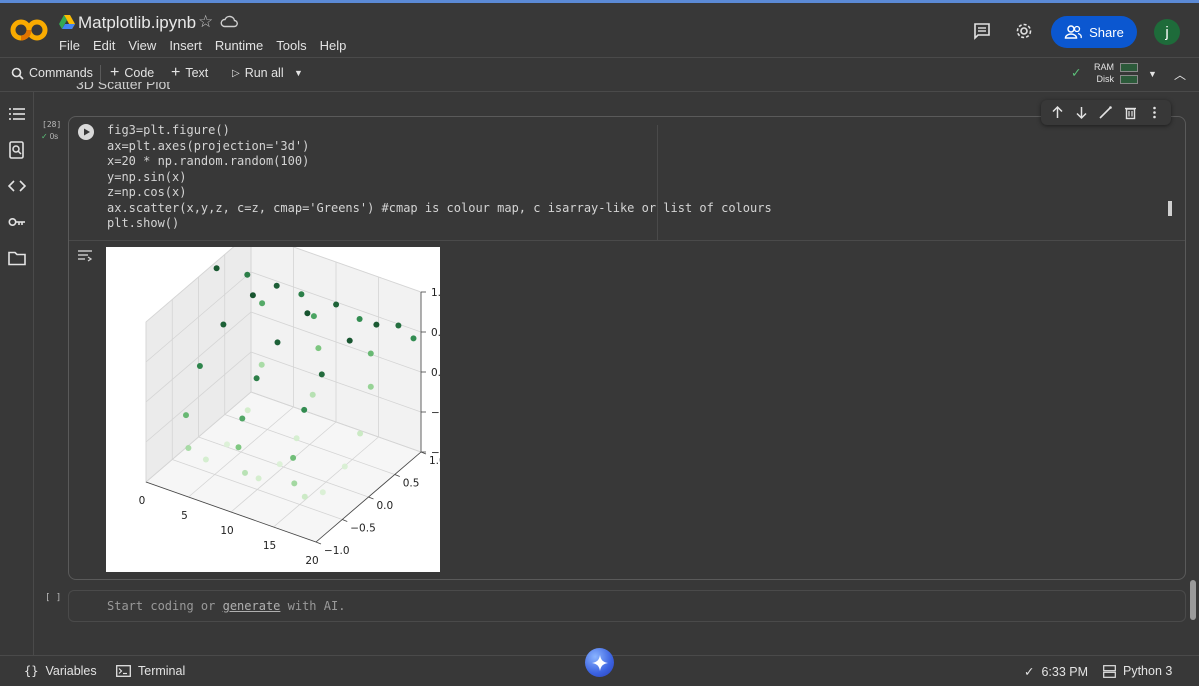 The height and width of the screenshot is (686, 1199). I want to click on add-code-button: + Code, so click(132, 72).